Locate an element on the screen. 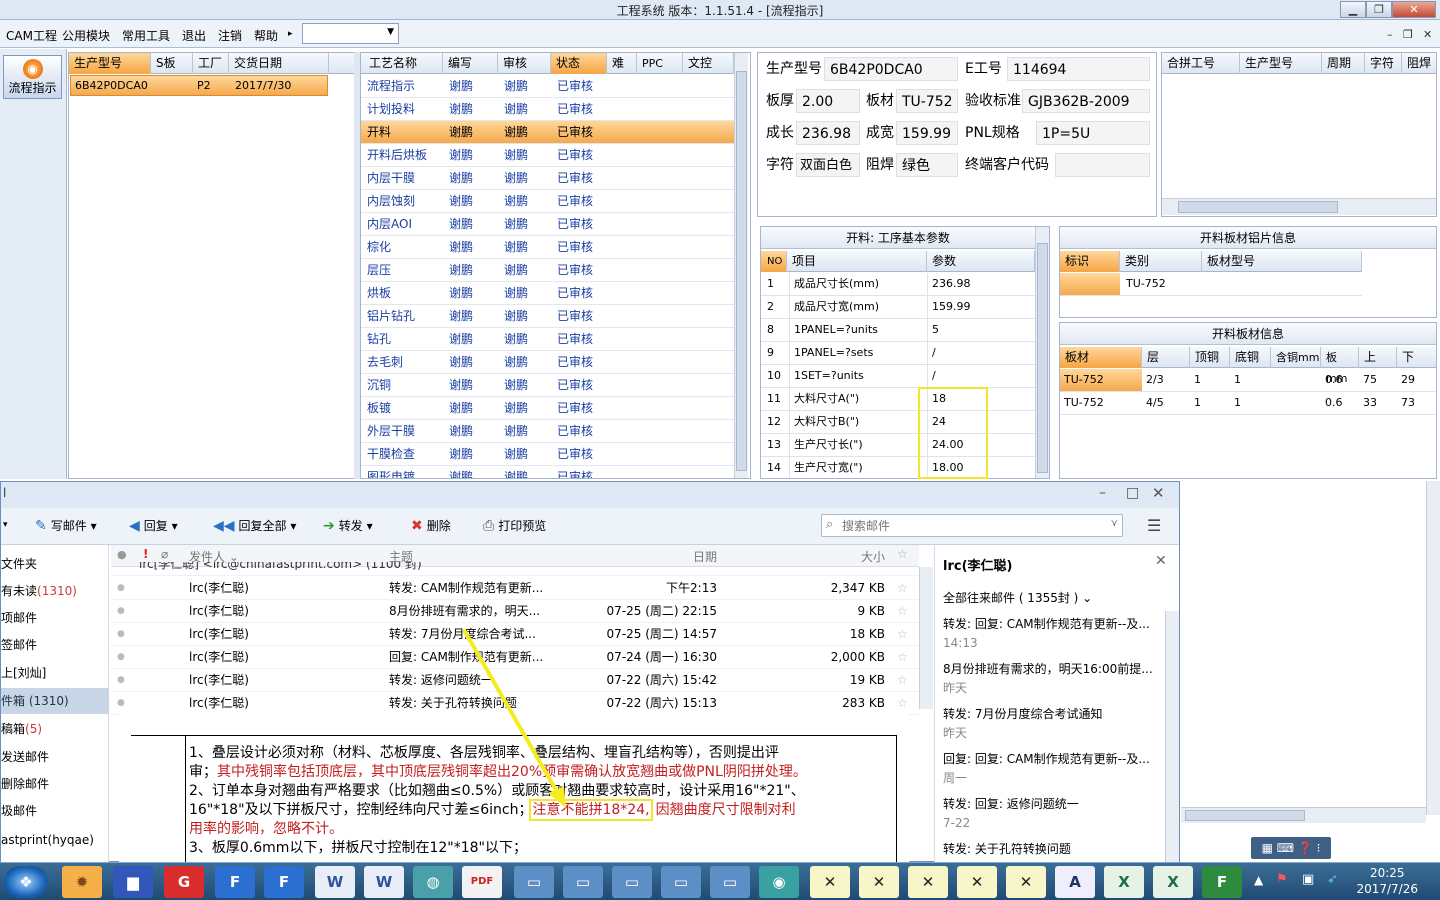 The height and width of the screenshot is (900, 1440). f-app-icon: F is located at coordinates (1222, 882).